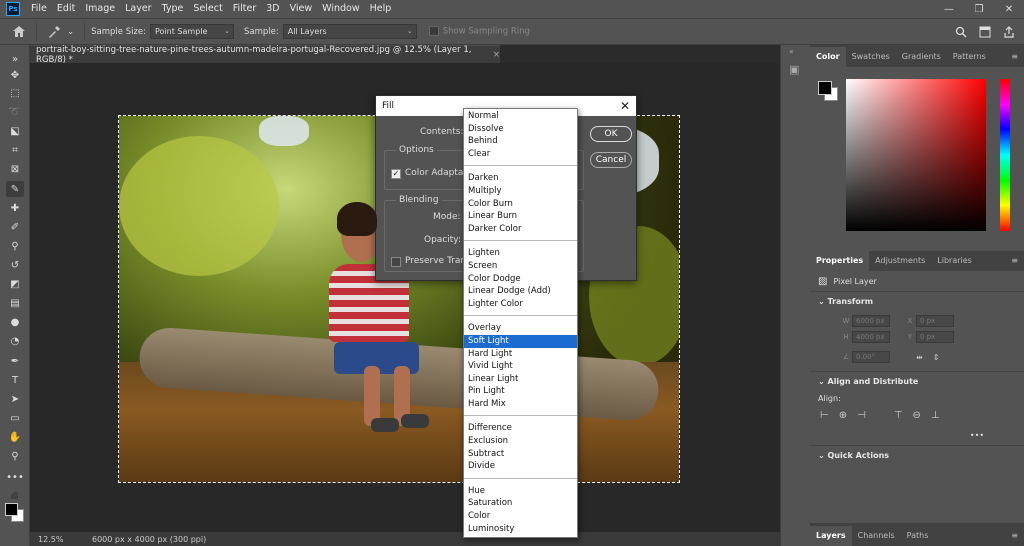 The width and height of the screenshot is (1024, 546). Describe the element at coordinates (520, 366) in the screenshot. I see `blend-mode-option: Vivid Light` at that location.